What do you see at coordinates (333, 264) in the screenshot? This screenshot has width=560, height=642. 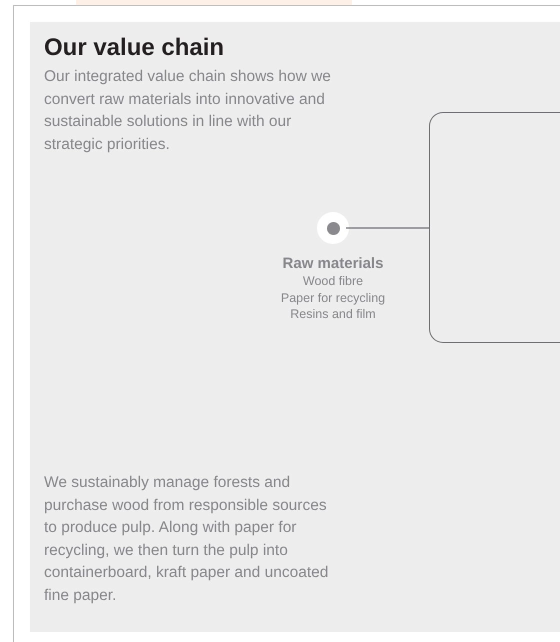 I see `node-title: Raw materials` at bounding box center [333, 264].